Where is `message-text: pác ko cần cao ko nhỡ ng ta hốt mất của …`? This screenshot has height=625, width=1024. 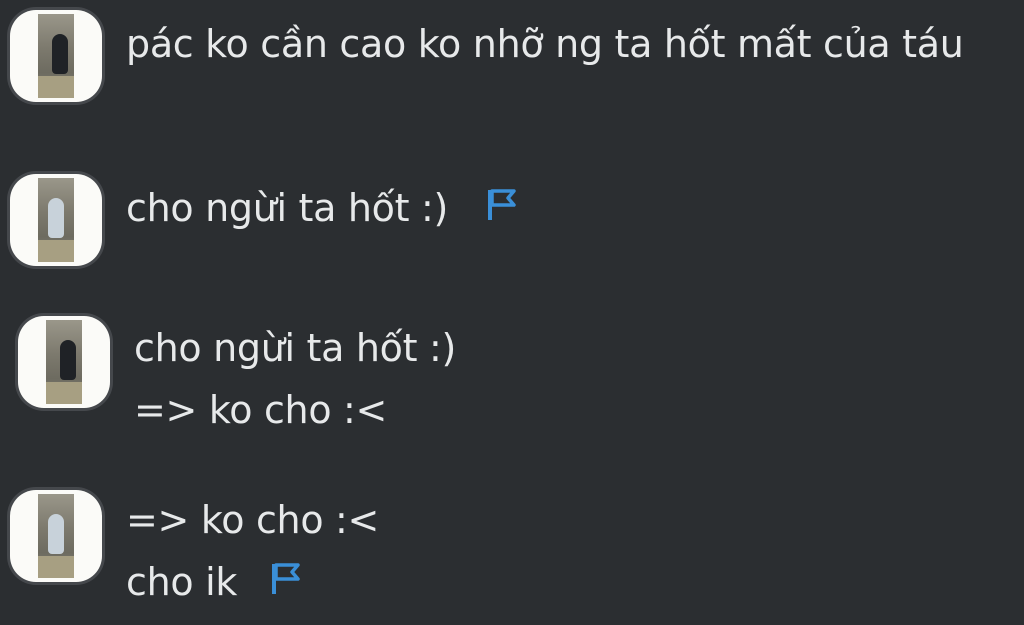
message-text: pác ko cần cao ko nhỡ ng ta hốt mất của … is located at coordinates (545, 44).